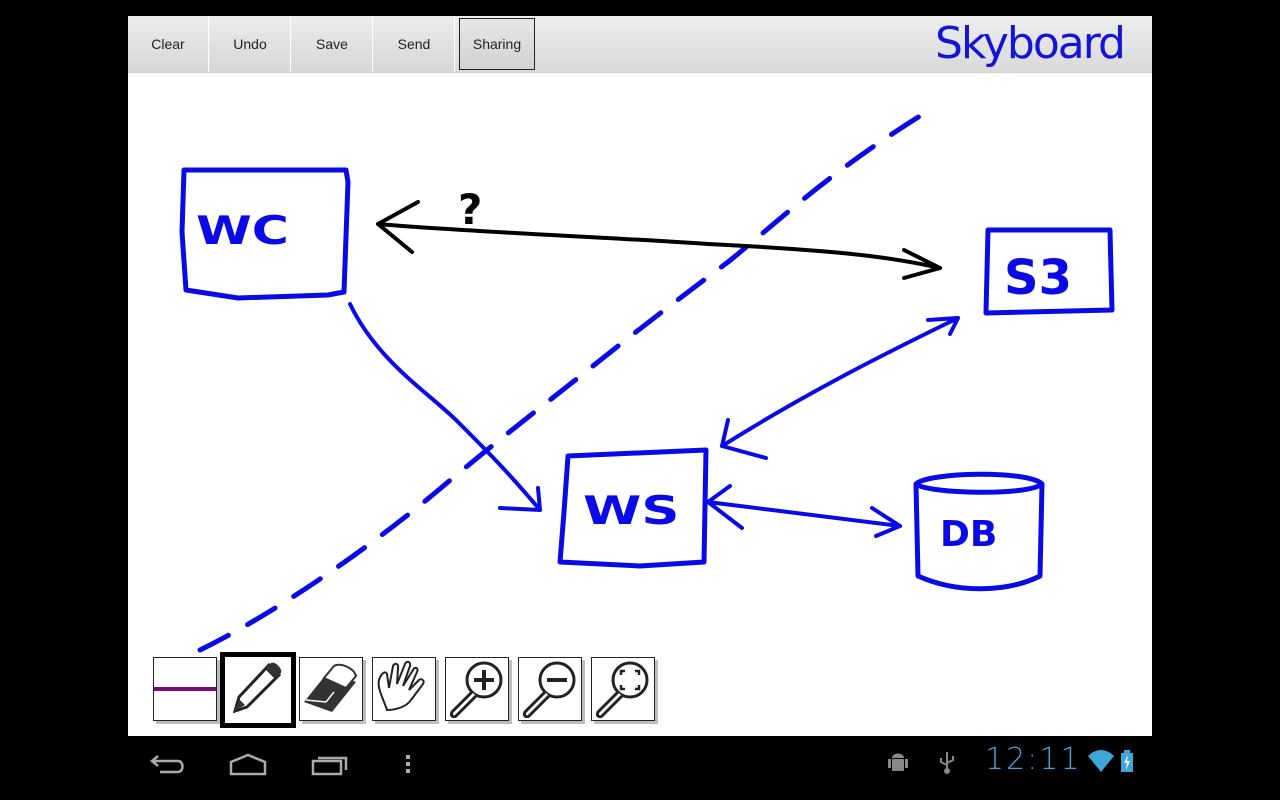 This screenshot has height=800, width=1280. Describe the element at coordinates (445, 407) in the screenshot. I see `wc-ws-arrow` at that location.